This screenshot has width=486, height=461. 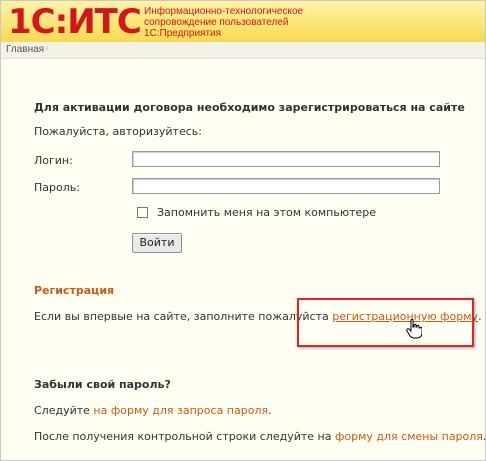 What do you see at coordinates (286, 186) in the screenshot?
I see `password-input` at bounding box center [286, 186].